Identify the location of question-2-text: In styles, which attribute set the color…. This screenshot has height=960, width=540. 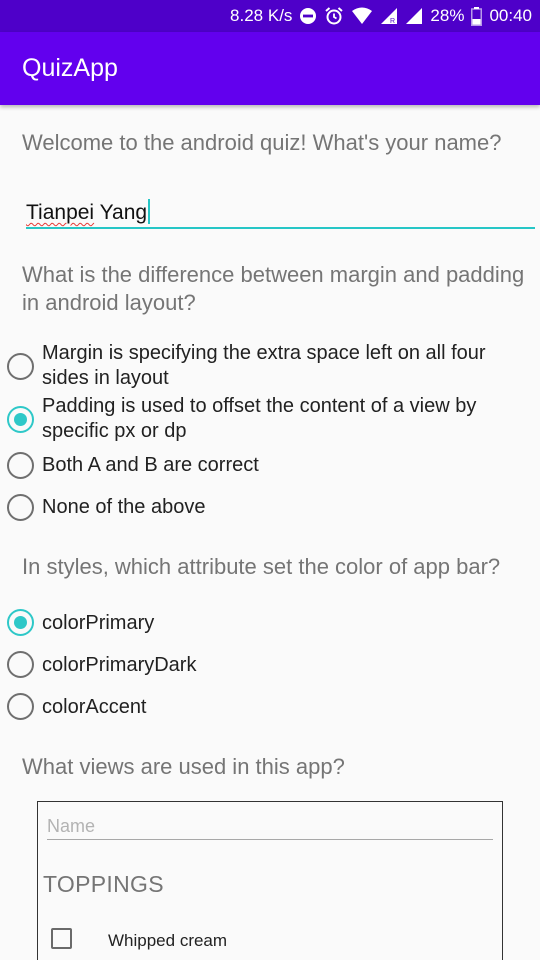
(261, 566).